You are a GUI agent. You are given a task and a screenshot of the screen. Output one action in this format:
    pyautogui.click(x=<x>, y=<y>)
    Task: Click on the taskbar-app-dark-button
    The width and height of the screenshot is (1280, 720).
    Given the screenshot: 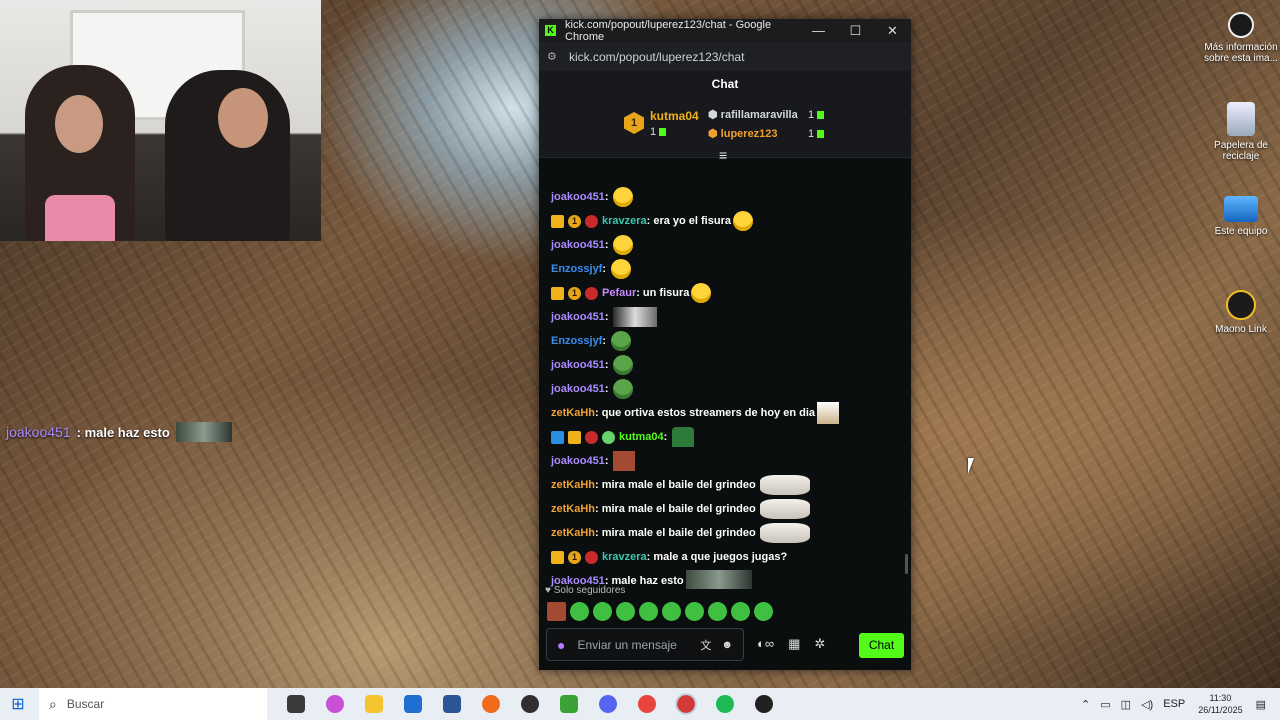 What is the action you would take?
    pyautogui.click(x=763, y=704)
    